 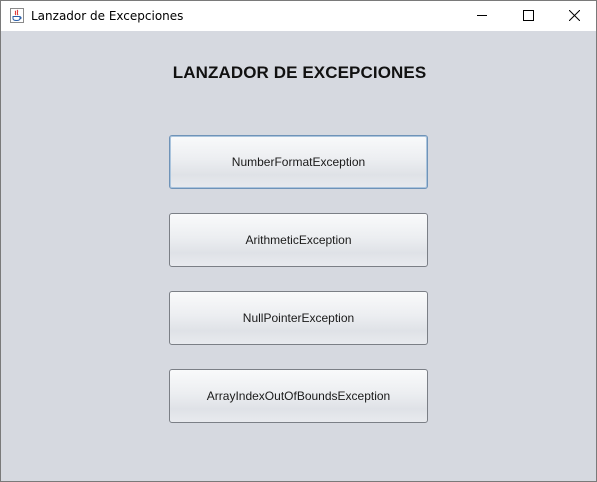 What do you see at coordinates (298, 396) in the screenshot?
I see `array-index-out-of-bounds-exception-button: ArrayIndexOutOfBoundsException` at bounding box center [298, 396].